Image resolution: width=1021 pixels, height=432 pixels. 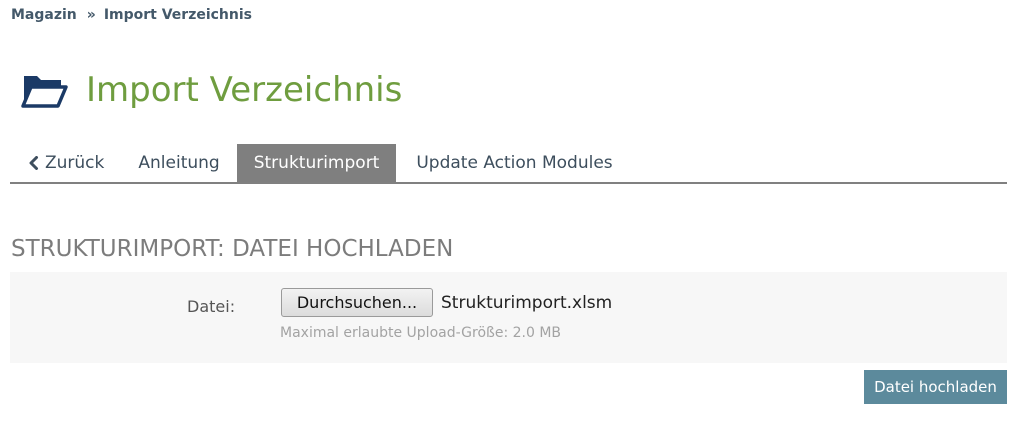 I want to click on folder-open-icon, so click(x=44, y=92).